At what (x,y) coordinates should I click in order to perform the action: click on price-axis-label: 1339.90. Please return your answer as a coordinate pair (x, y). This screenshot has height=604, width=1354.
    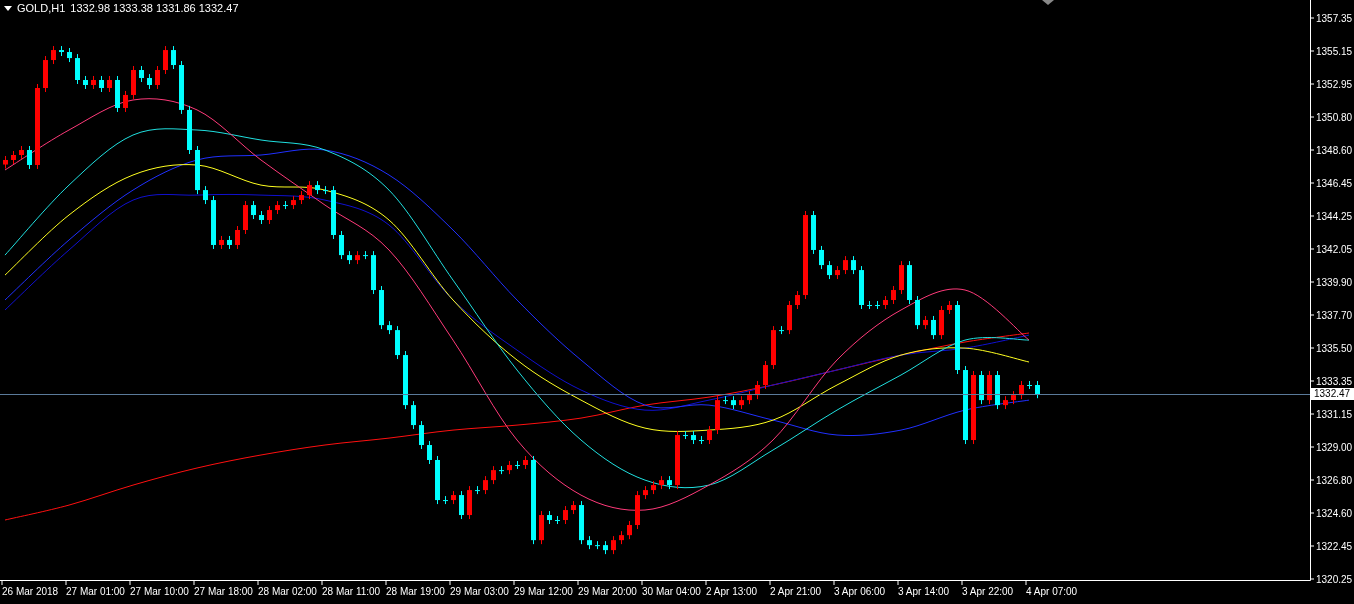
    Looking at the image, I should click on (1334, 282).